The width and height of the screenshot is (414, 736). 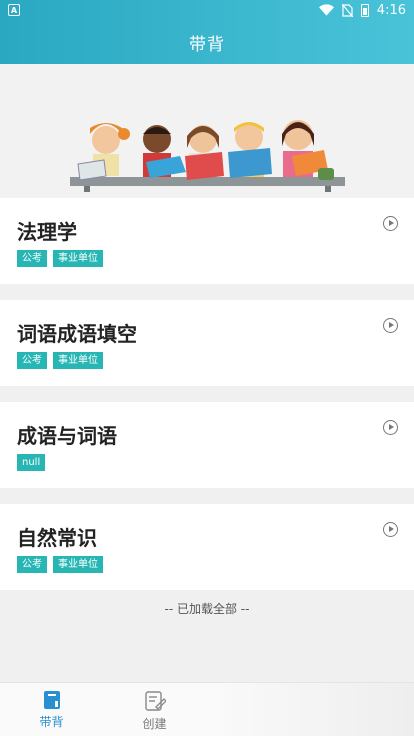 I want to click on no-sim-icon, so click(x=347, y=10).